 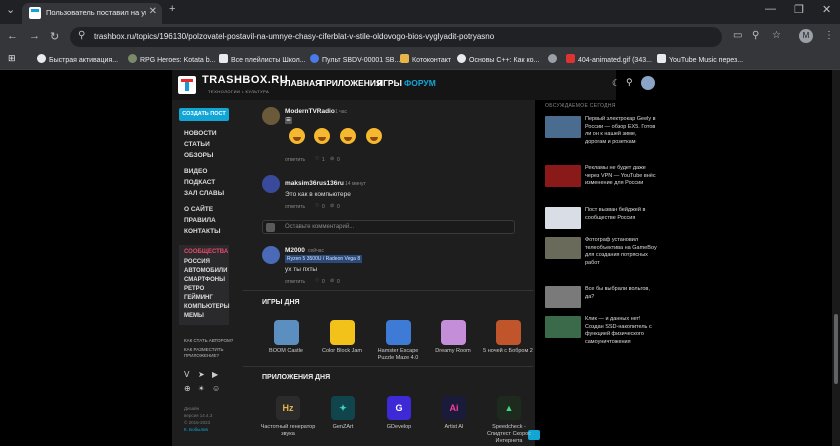 I want to click on app-title: Speedcheck - Спидтест Скорос Интернета, so click(x=509, y=434).